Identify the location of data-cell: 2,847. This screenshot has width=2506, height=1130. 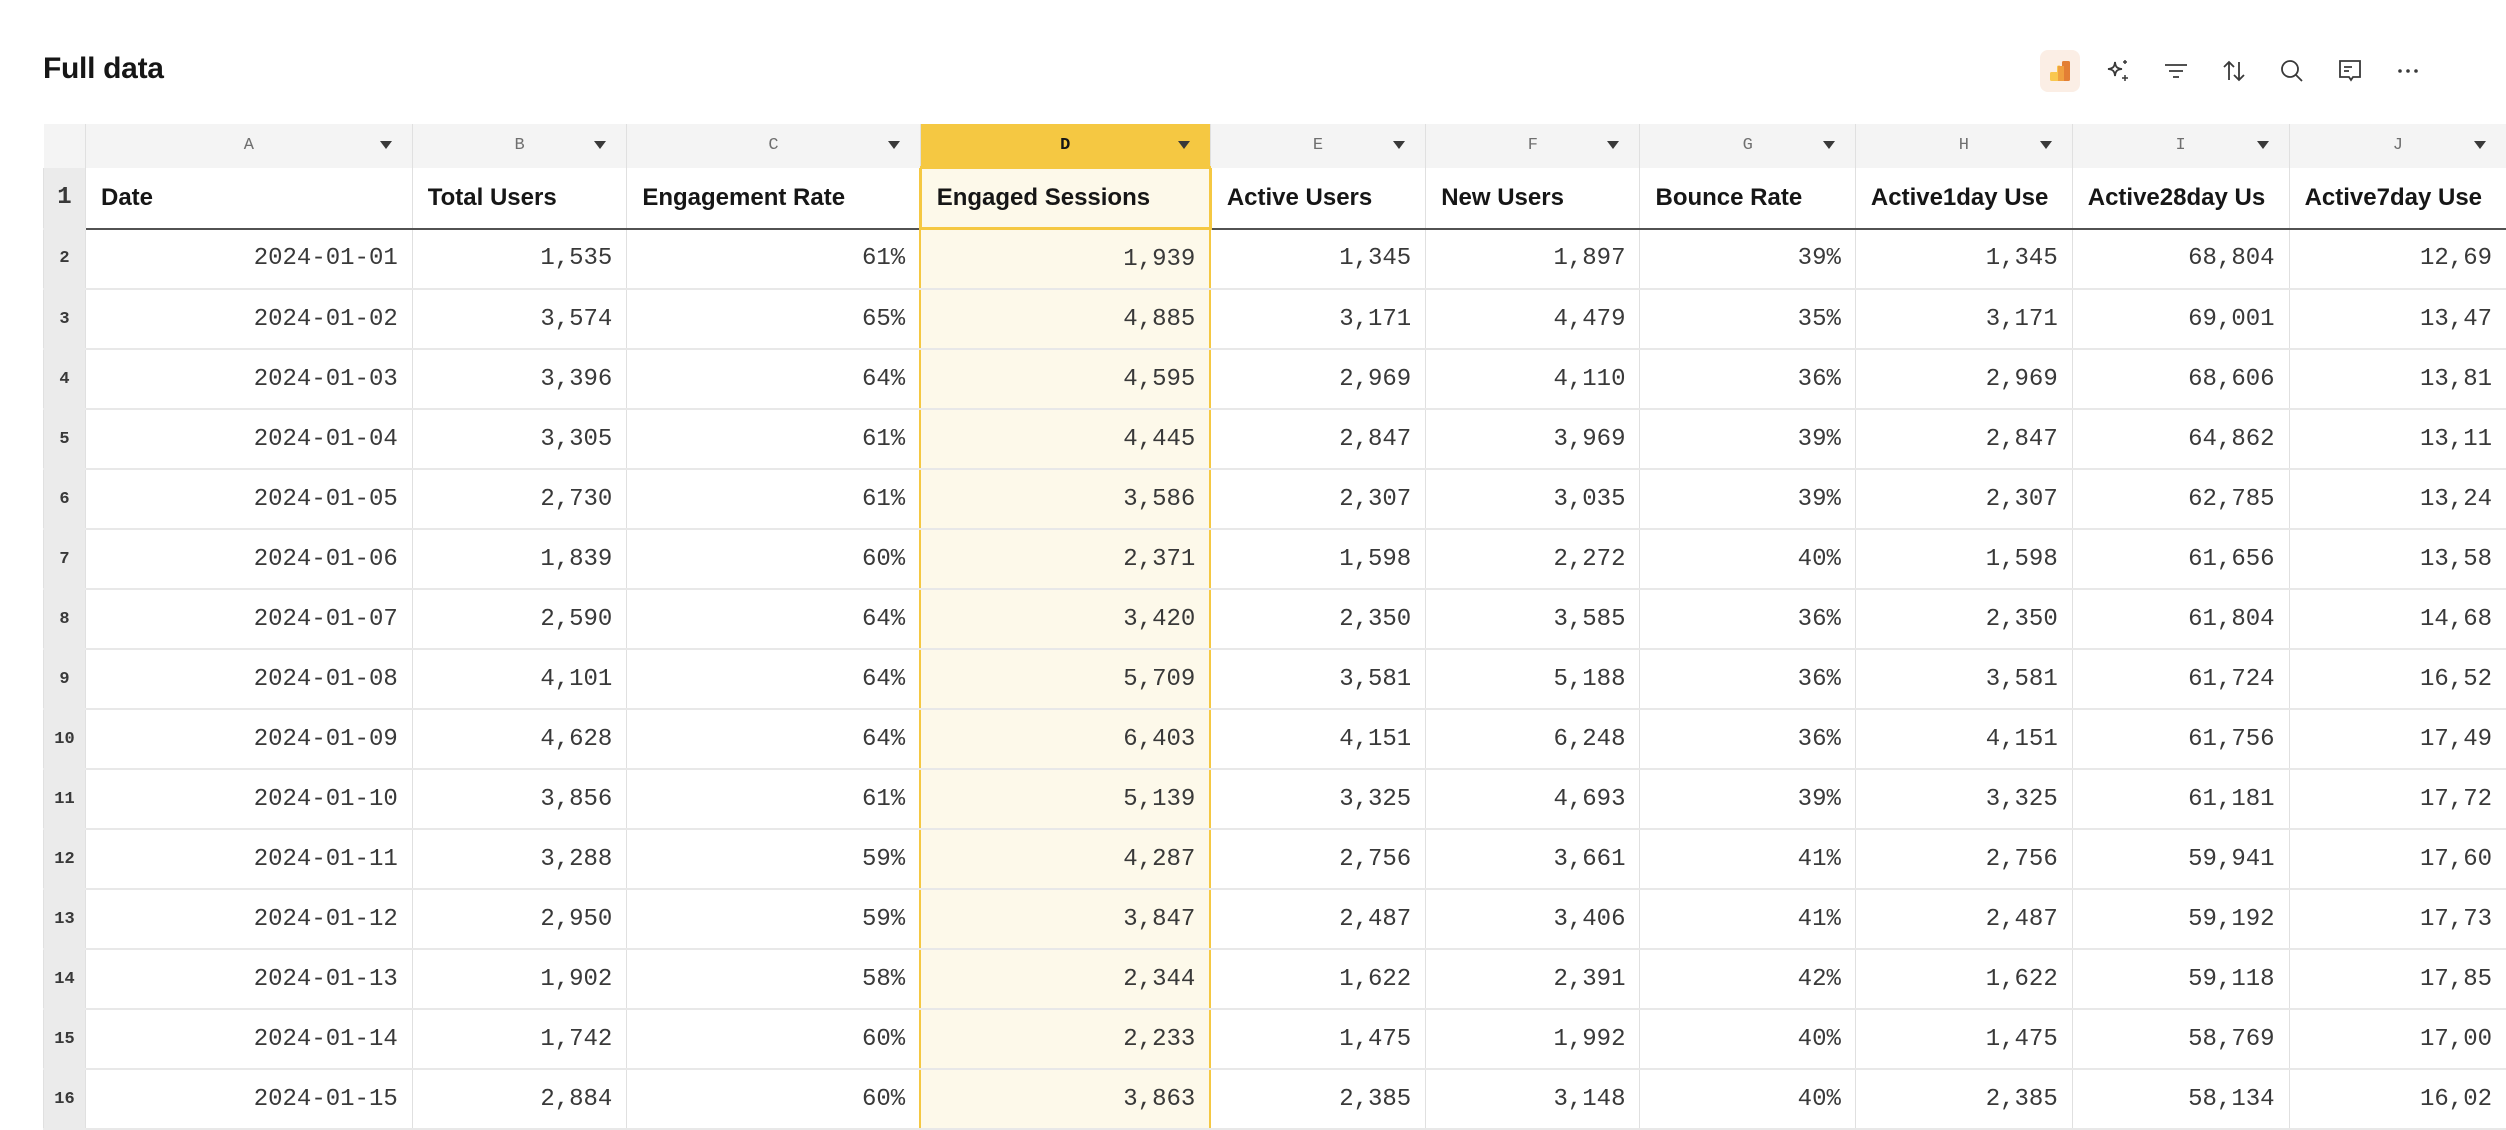
(1963, 439).